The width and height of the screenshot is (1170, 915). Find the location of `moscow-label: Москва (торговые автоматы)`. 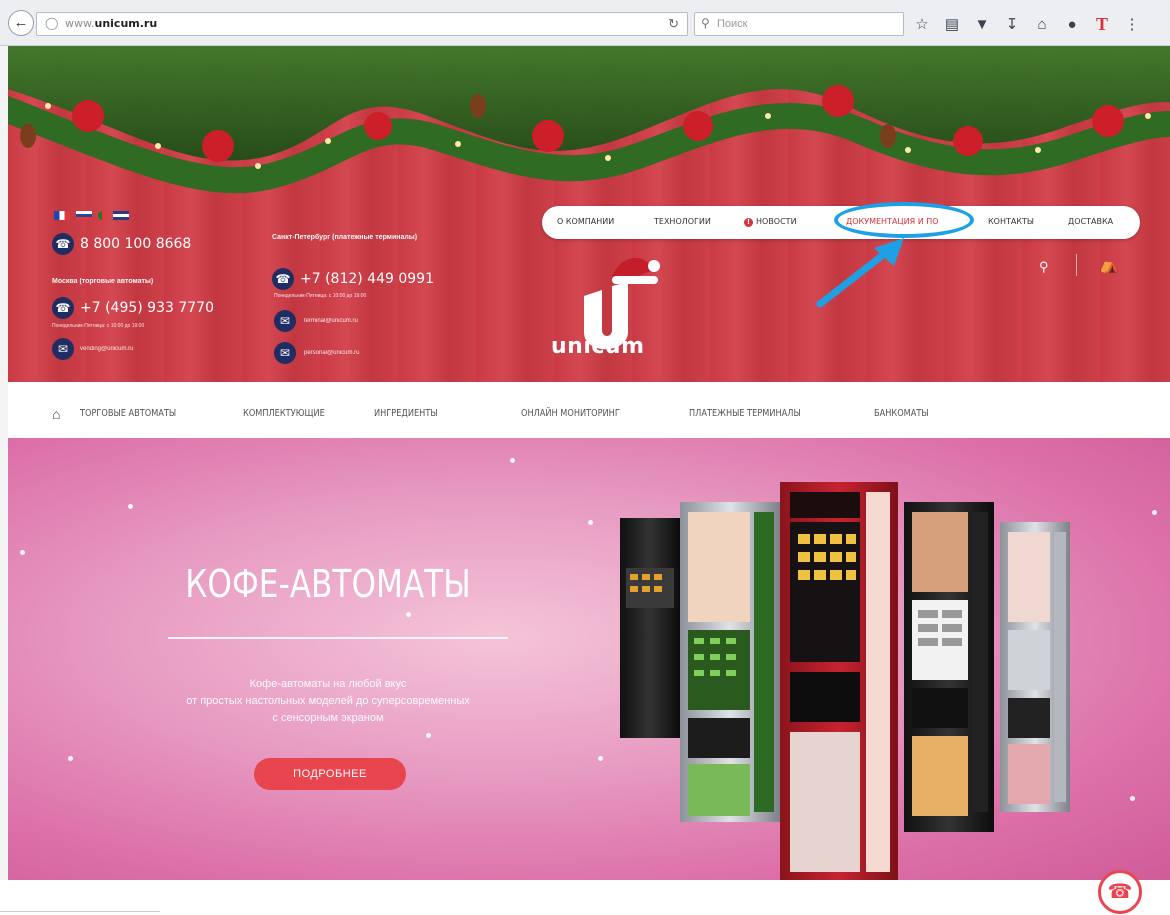

moscow-label: Москва (торговые автоматы) is located at coordinates (103, 281).